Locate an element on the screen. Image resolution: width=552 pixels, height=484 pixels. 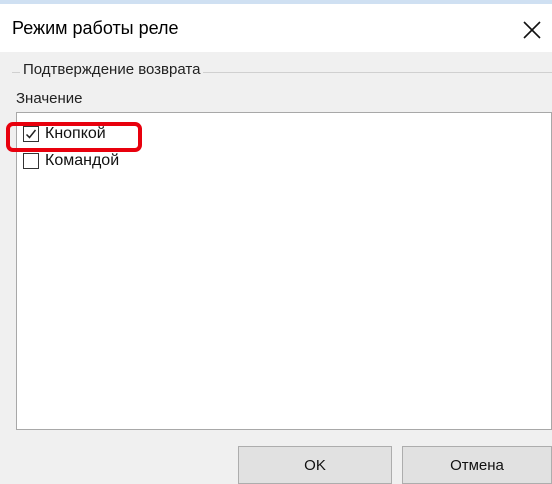
group-title: Подтверждение возврата is located at coordinates (112, 69).